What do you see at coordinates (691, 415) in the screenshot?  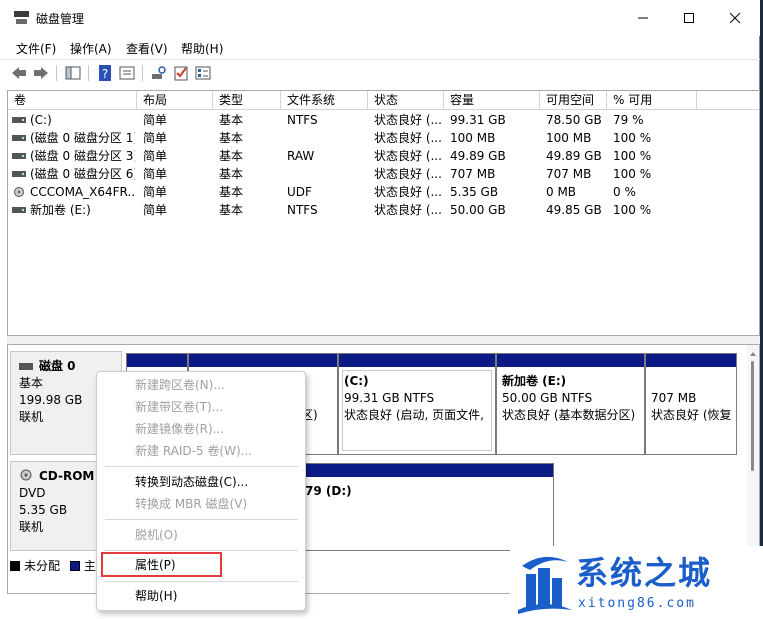 I see `partition-recovery-status: 状态良好 (恢复` at bounding box center [691, 415].